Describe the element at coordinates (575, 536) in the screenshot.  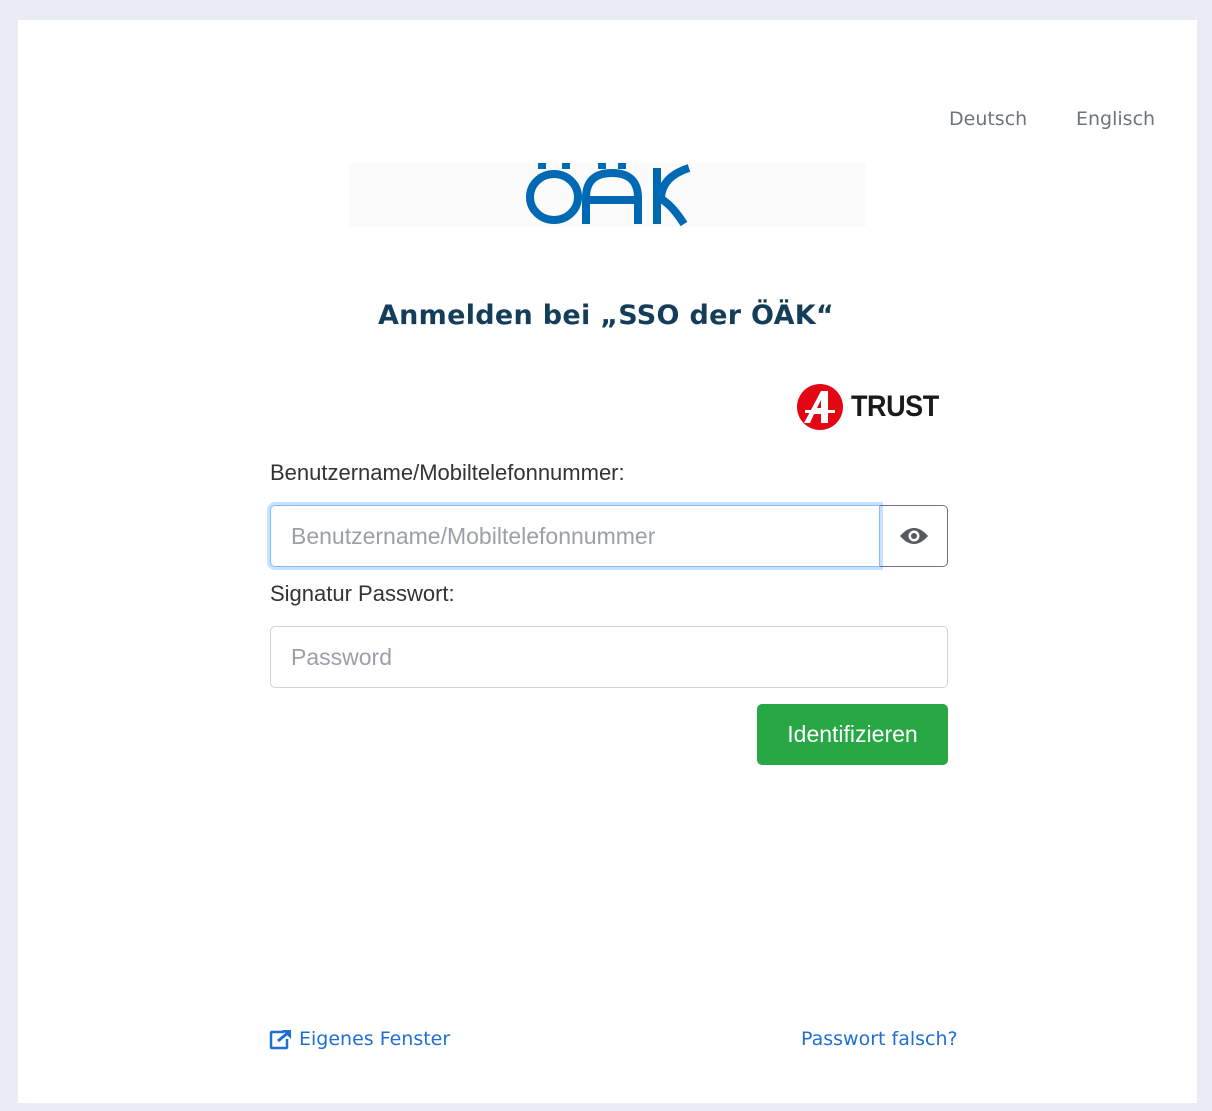
I see `username-input` at that location.